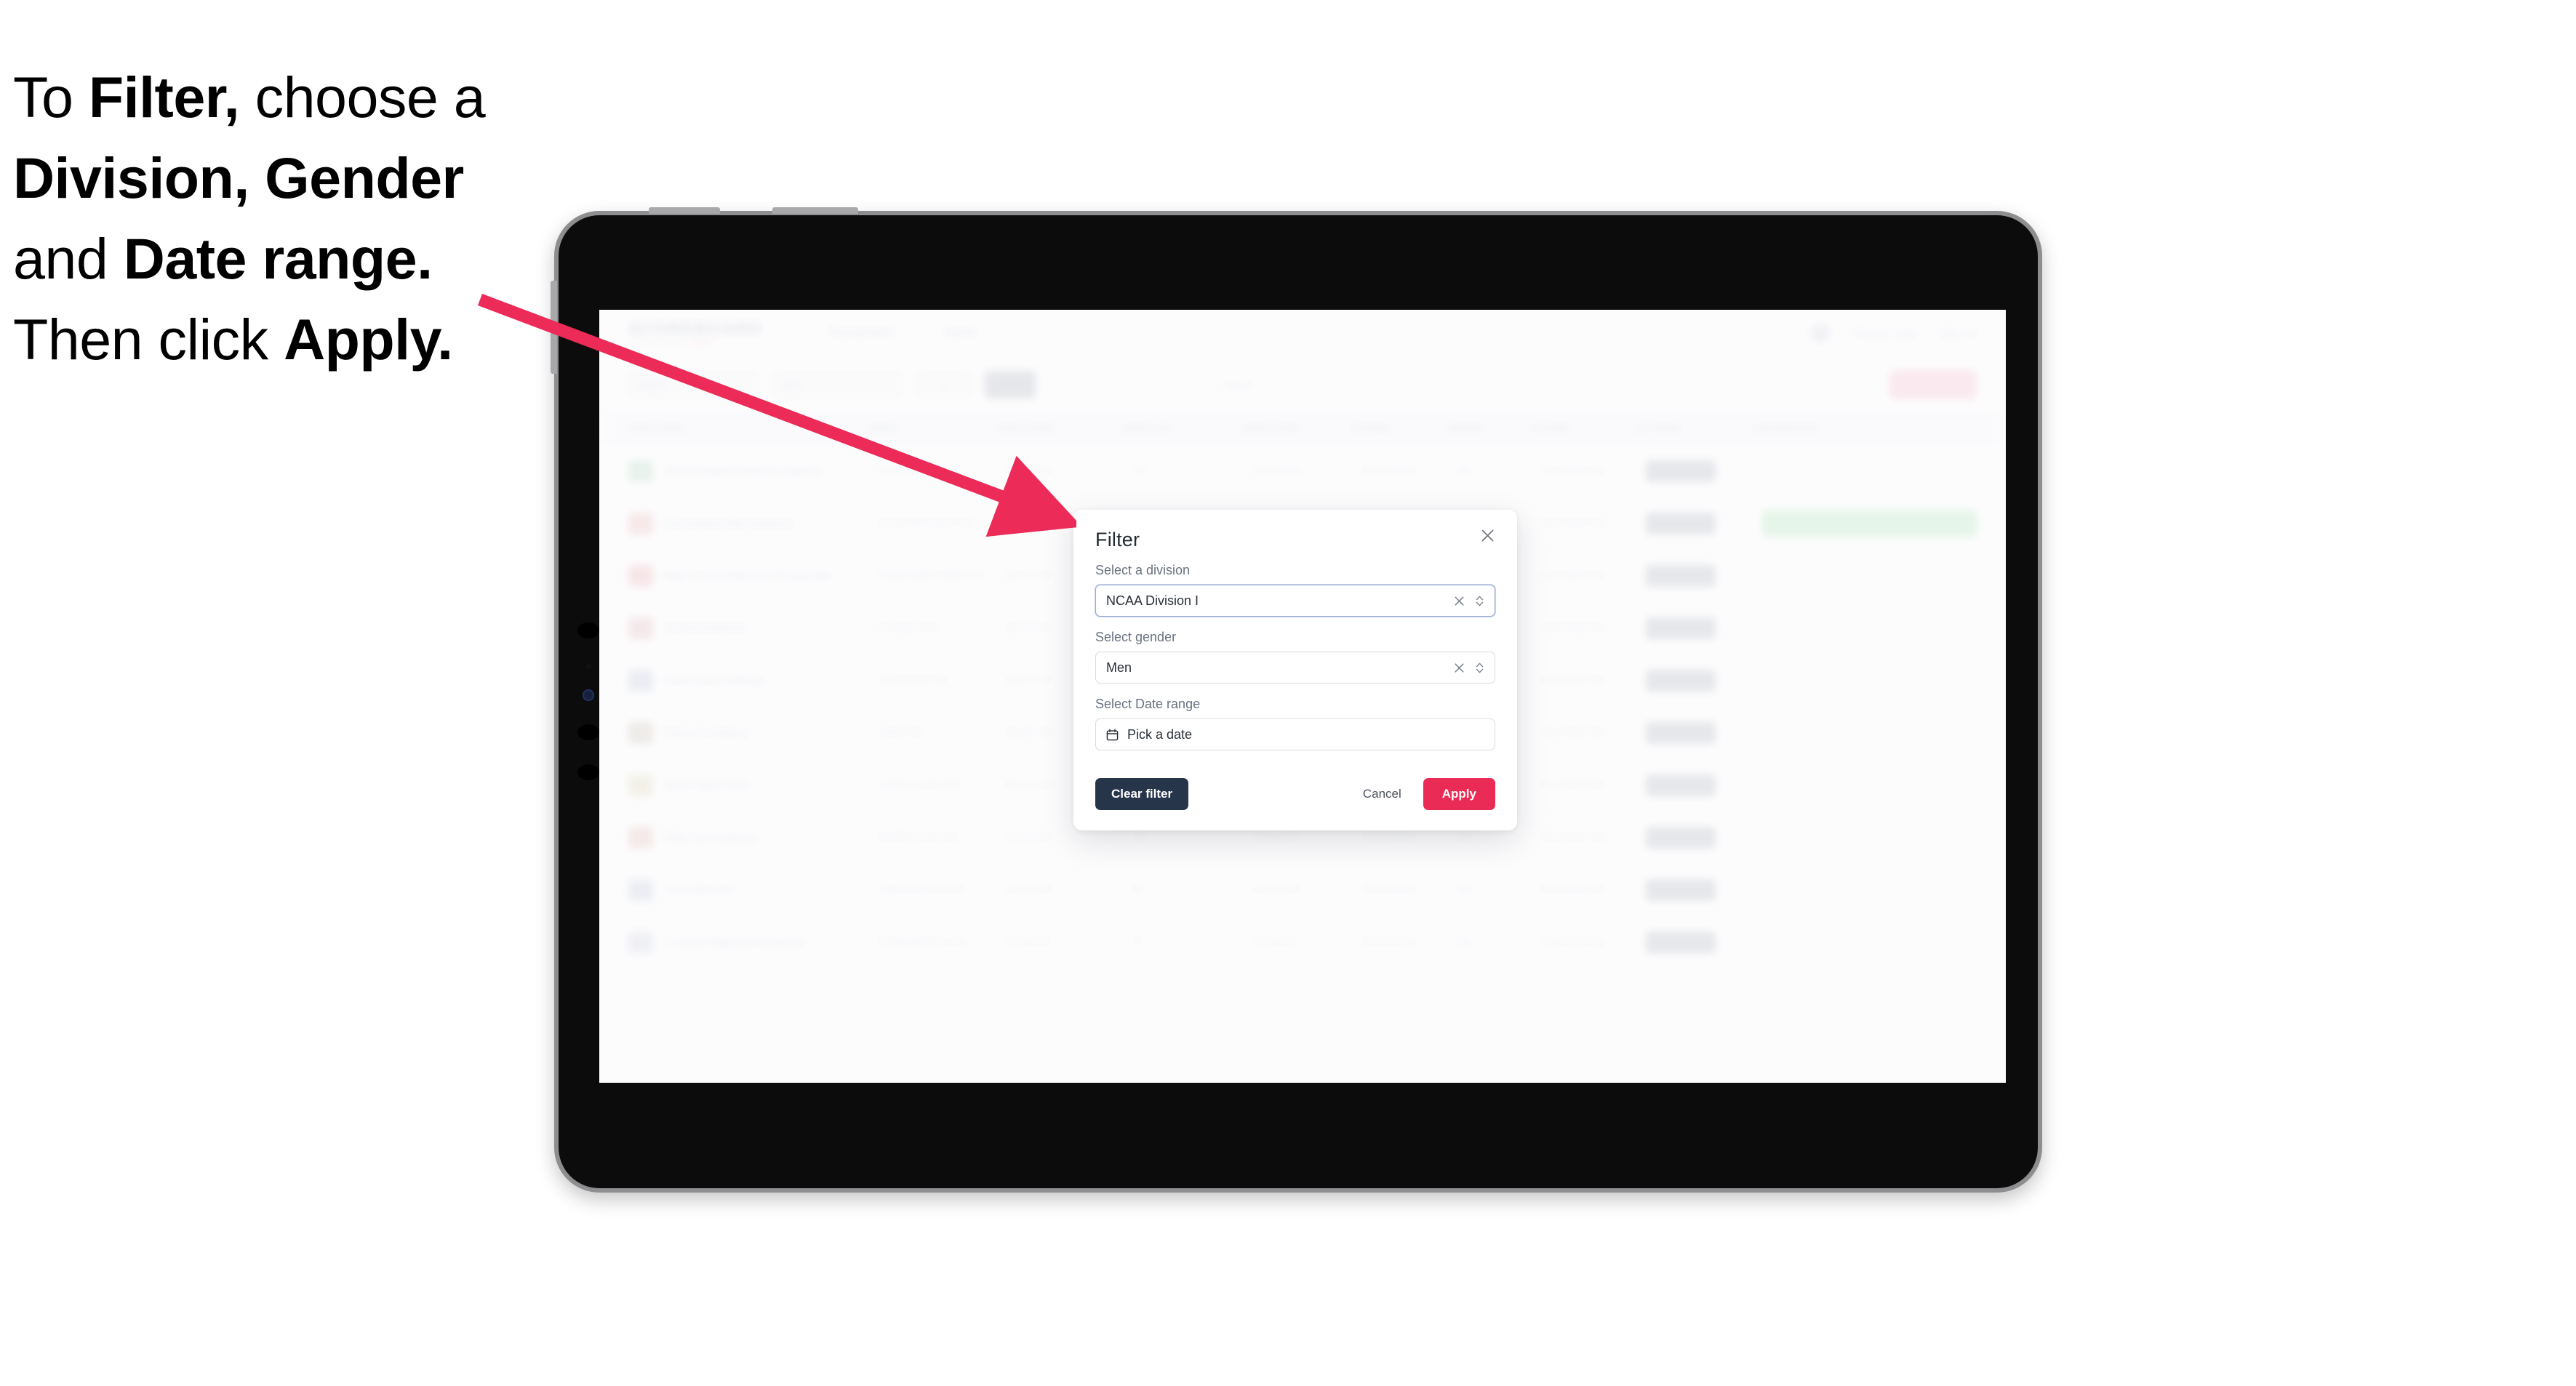 The image size is (2576, 1386). Describe the element at coordinates (588, 666) in the screenshot. I see `ambient-sensor-icon` at that location.